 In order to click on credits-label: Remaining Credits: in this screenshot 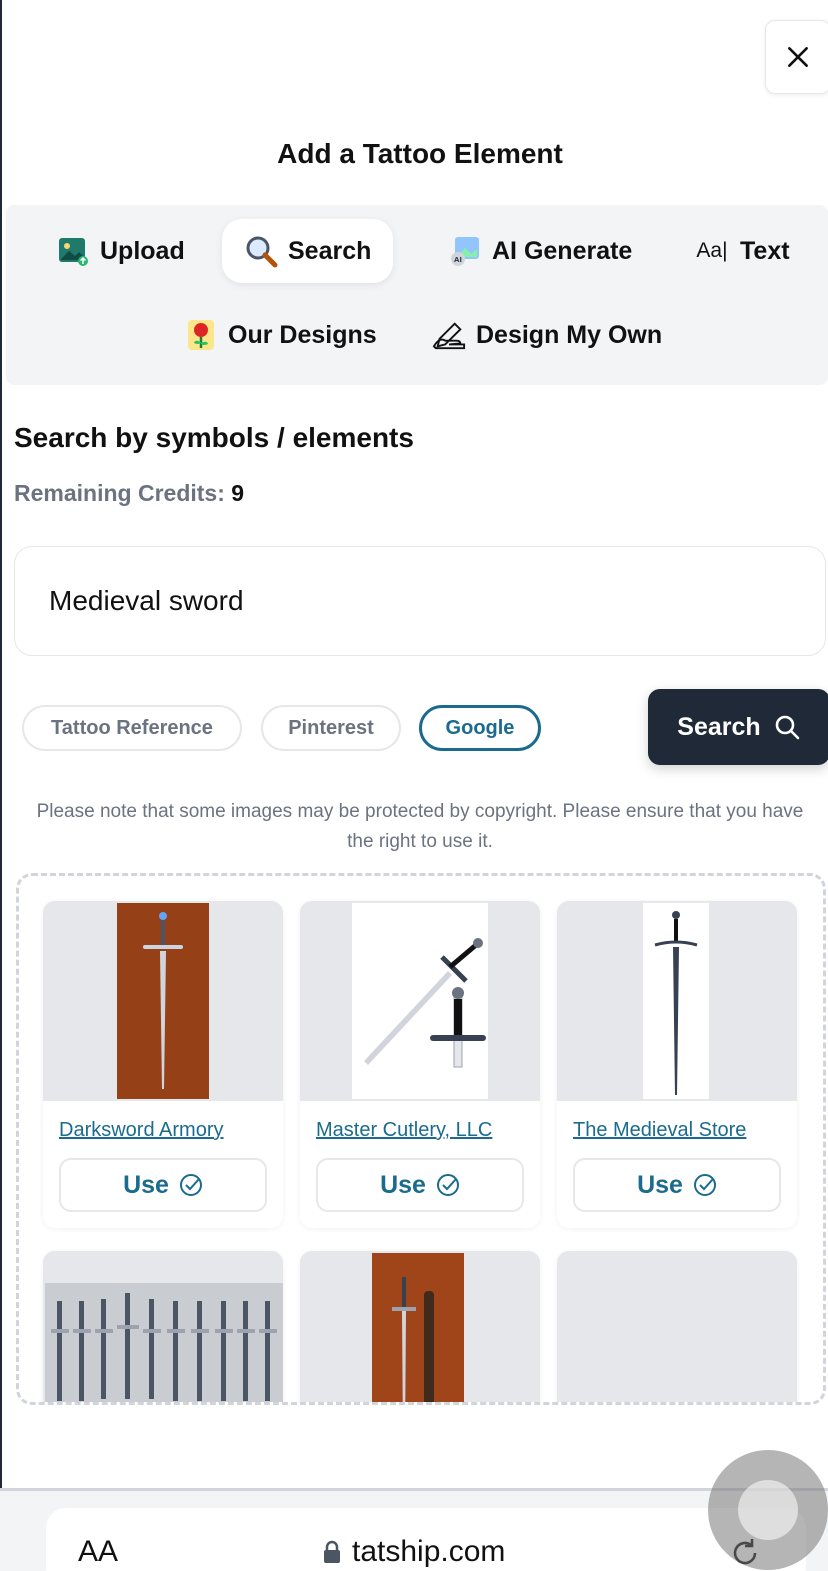, I will do `click(119, 493)`.